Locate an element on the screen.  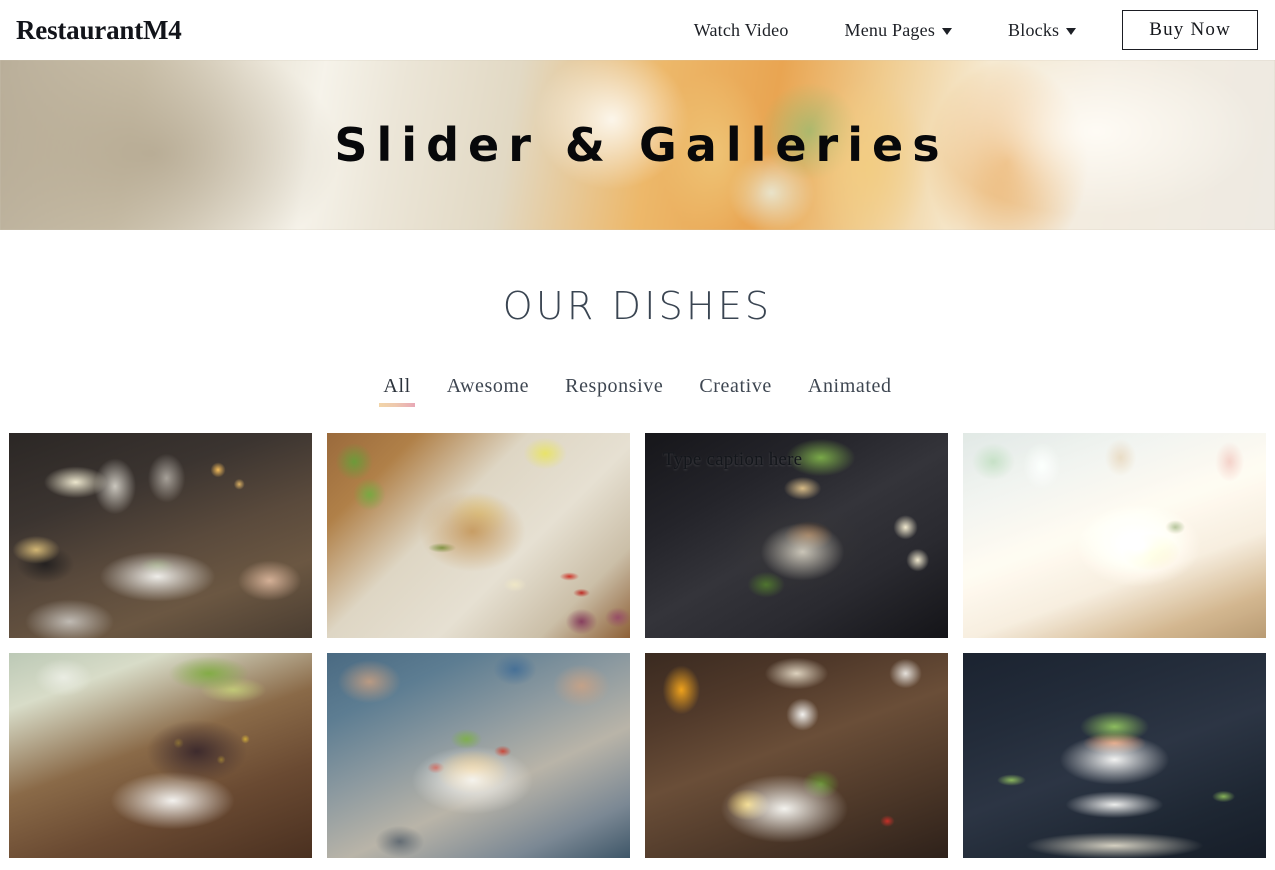
gallery-item-caption: Type caption here is located at coordinates (733, 459).